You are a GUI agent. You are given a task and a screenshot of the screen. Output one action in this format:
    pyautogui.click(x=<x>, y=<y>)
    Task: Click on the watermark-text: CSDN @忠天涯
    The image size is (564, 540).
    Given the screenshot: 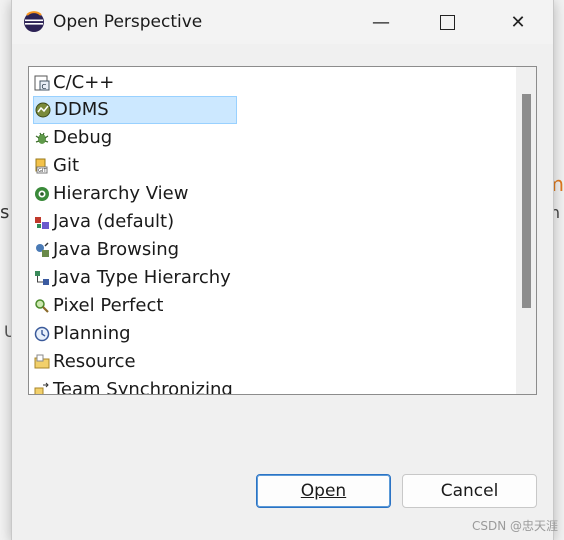 What is the action you would take?
    pyautogui.click(x=514, y=526)
    